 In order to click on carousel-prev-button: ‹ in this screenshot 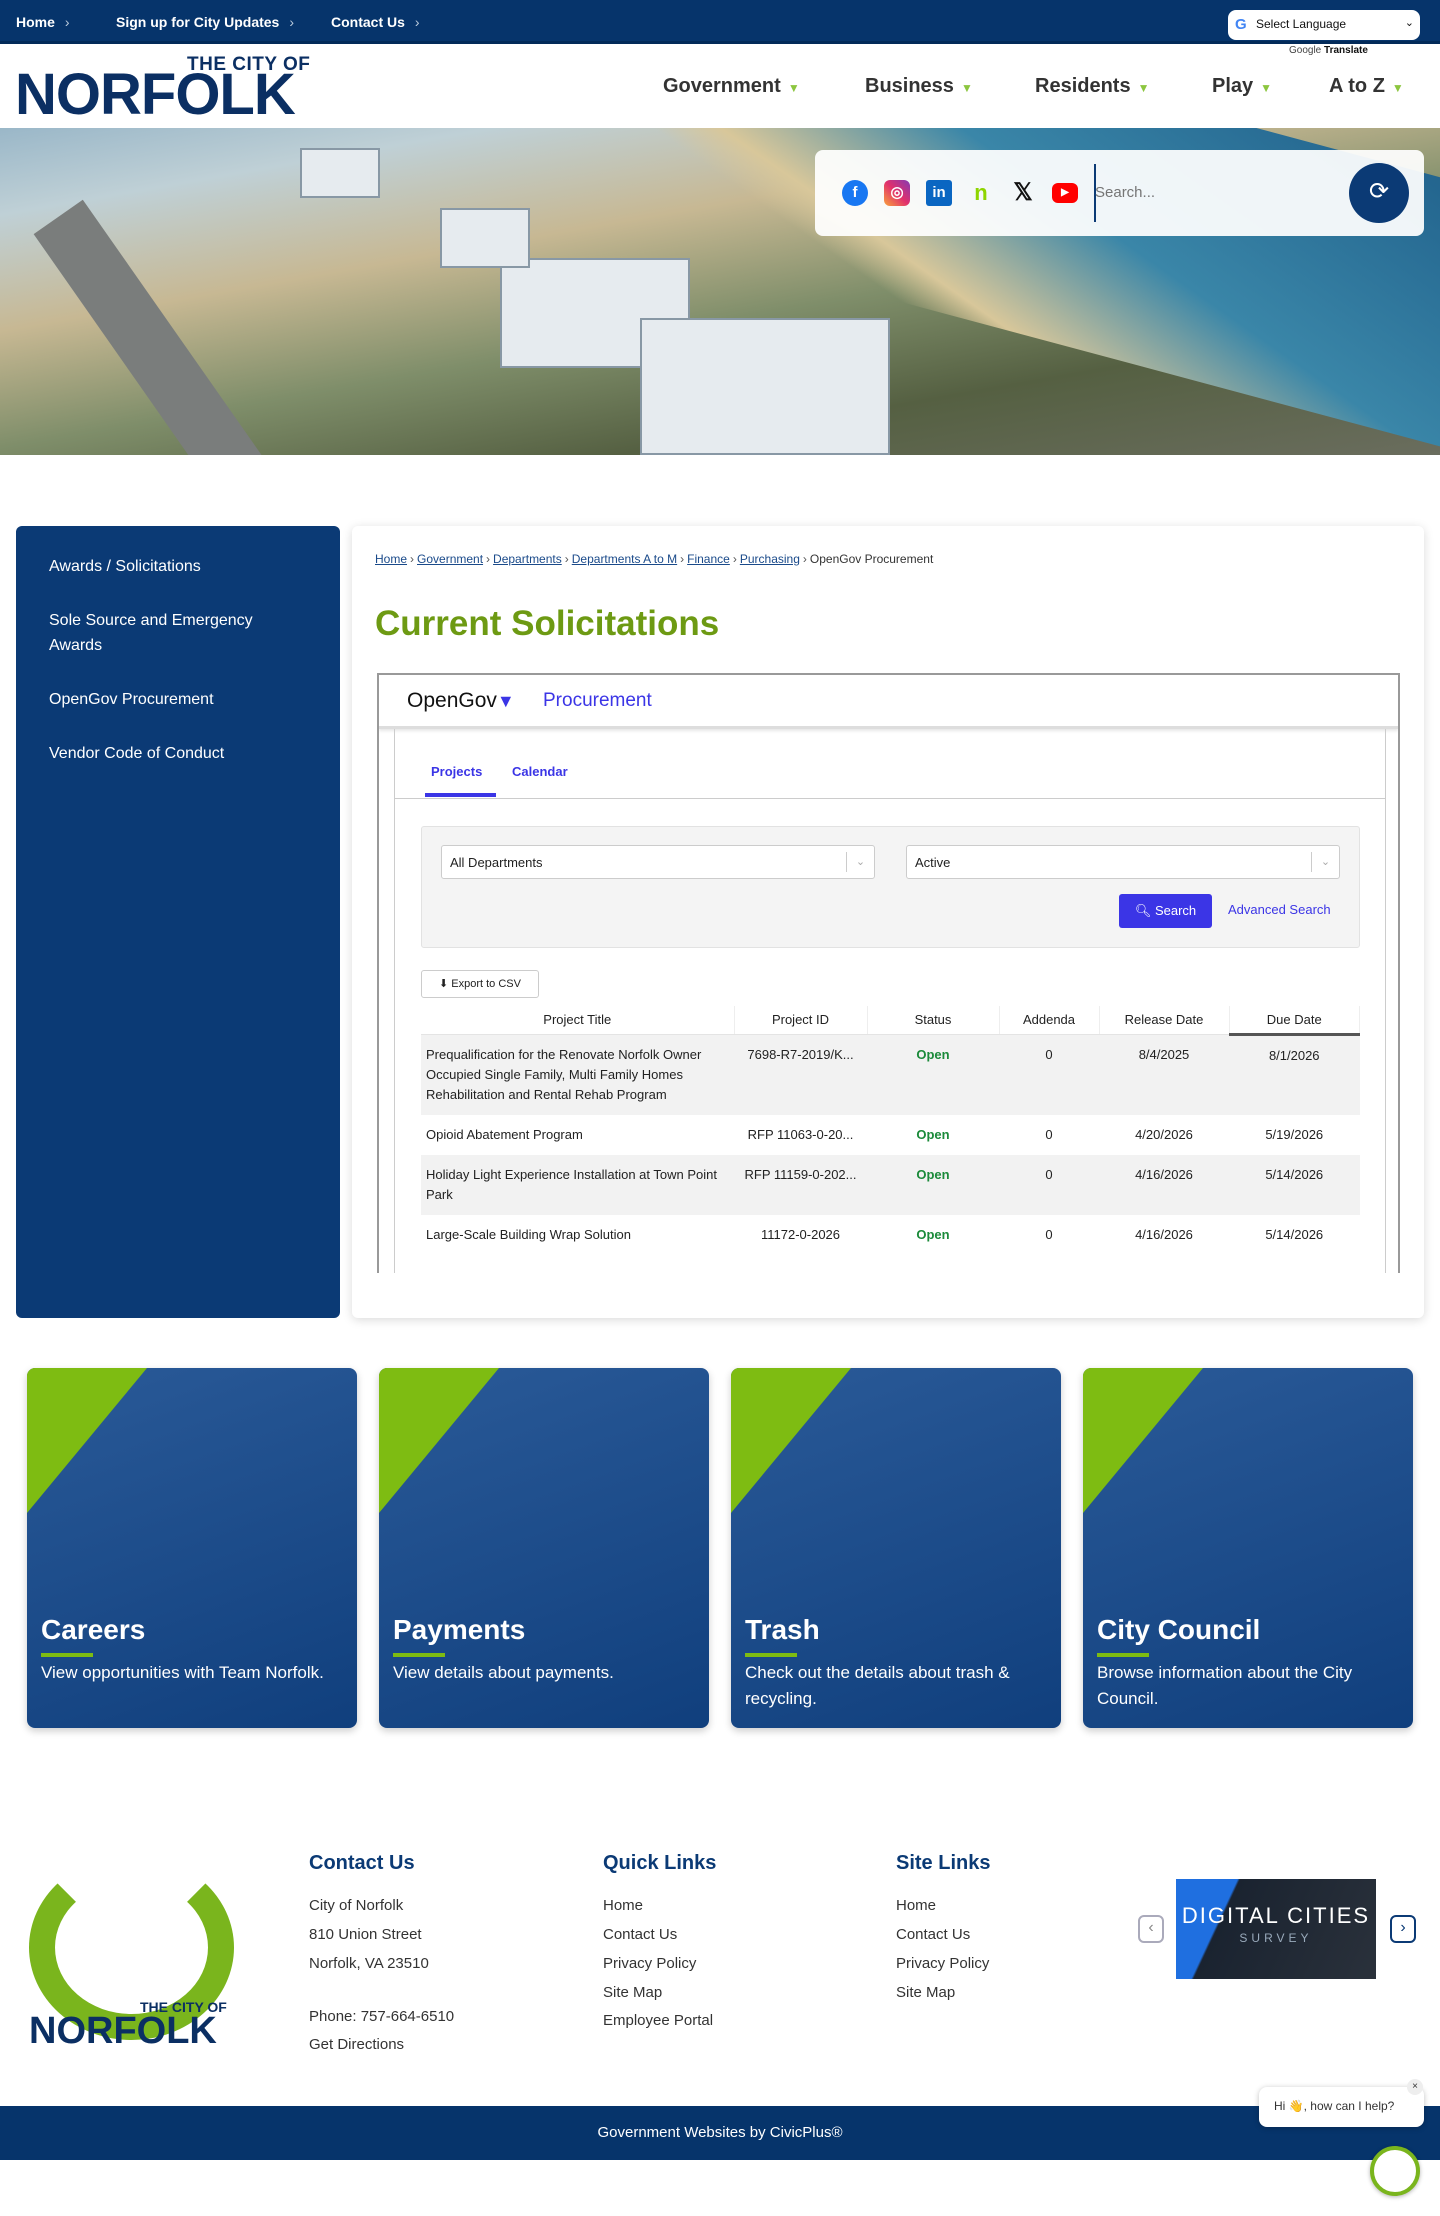, I will do `click(1151, 1929)`.